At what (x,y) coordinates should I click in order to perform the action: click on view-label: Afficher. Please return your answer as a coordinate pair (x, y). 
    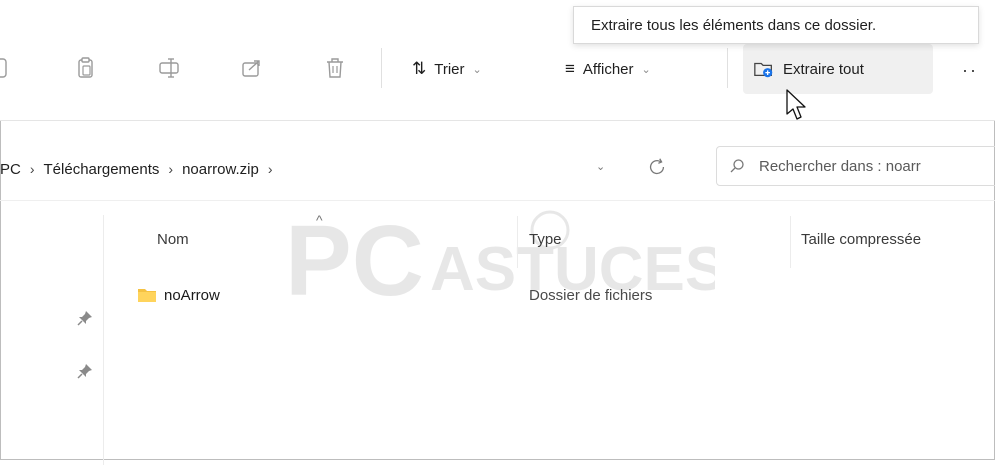
    Looking at the image, I should click on (608, 69).